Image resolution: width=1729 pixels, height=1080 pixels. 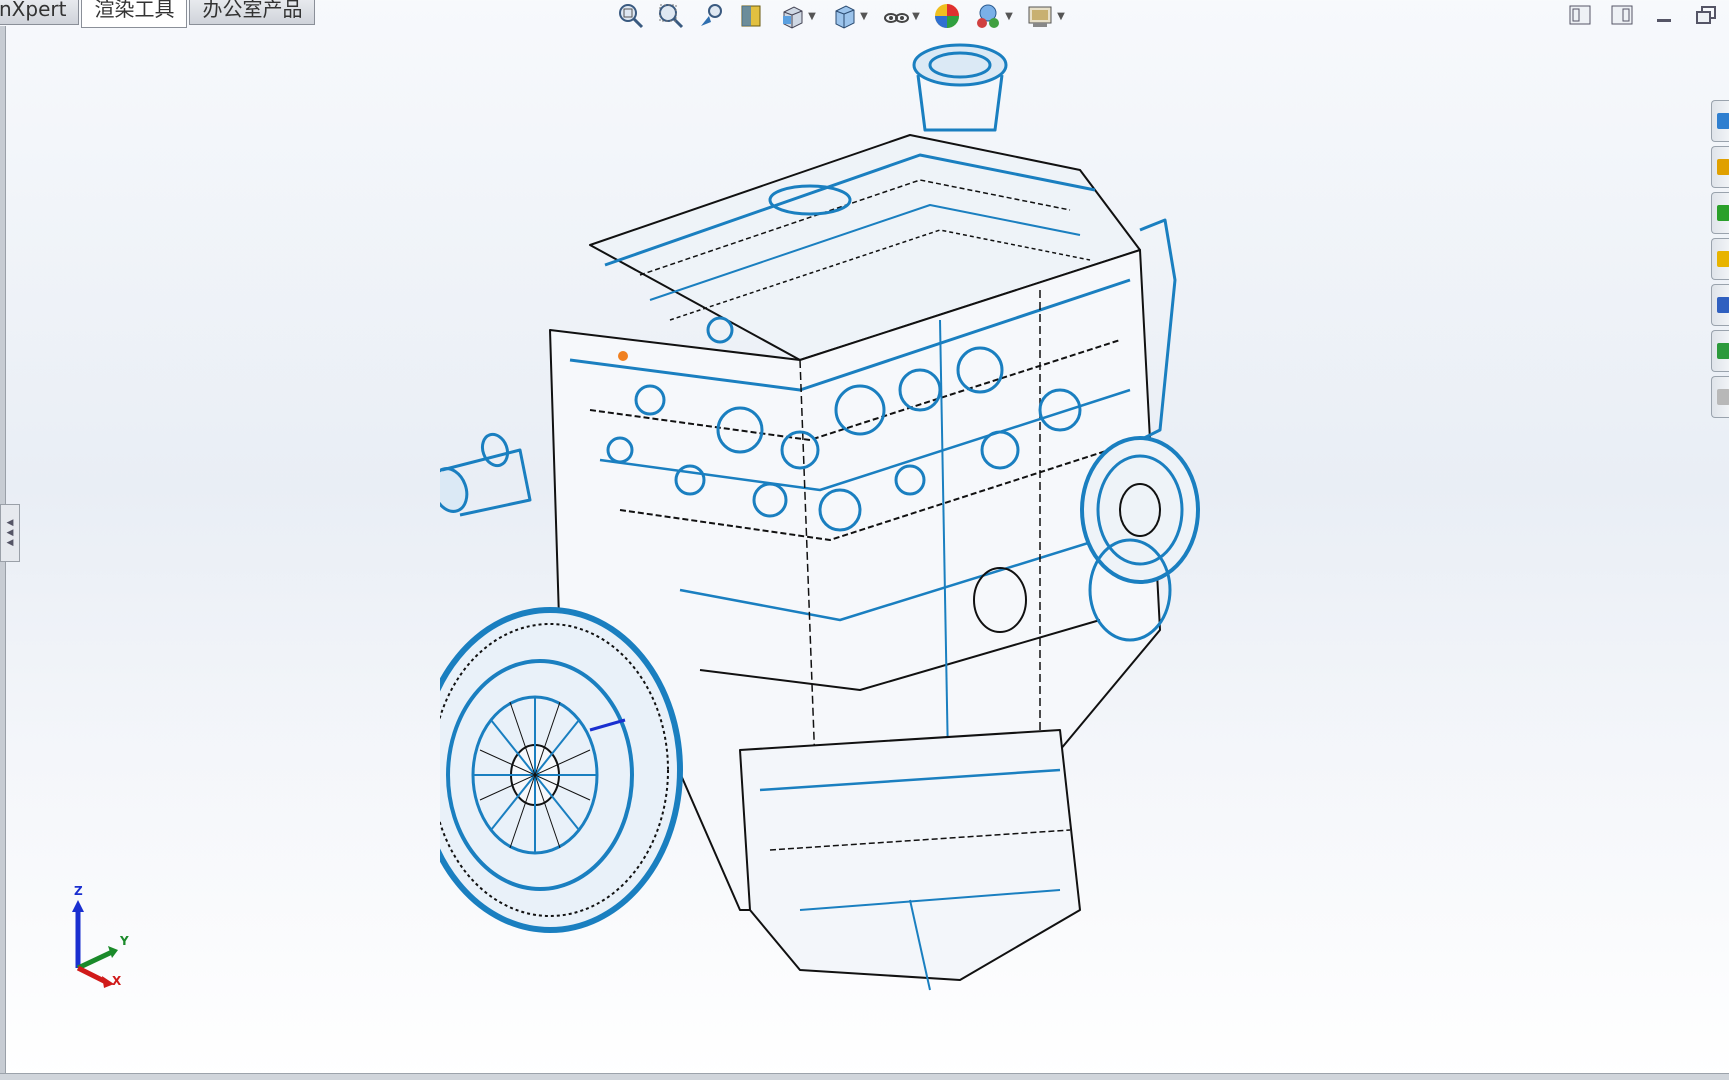 What do you see at coordinates (1723, 305) in the screenshot?
I see `view-palette-icon` at bounding box center [1723, 305].